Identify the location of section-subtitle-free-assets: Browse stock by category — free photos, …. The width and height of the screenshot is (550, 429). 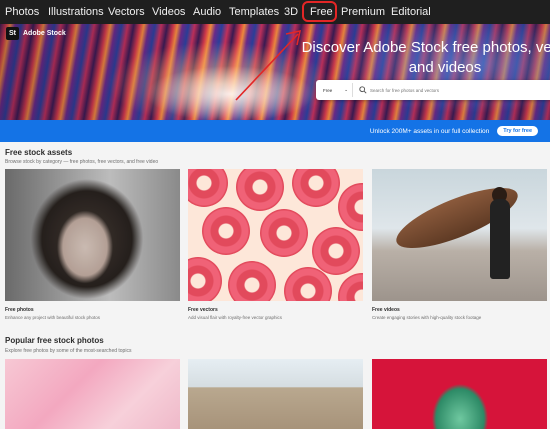
(82, 162).